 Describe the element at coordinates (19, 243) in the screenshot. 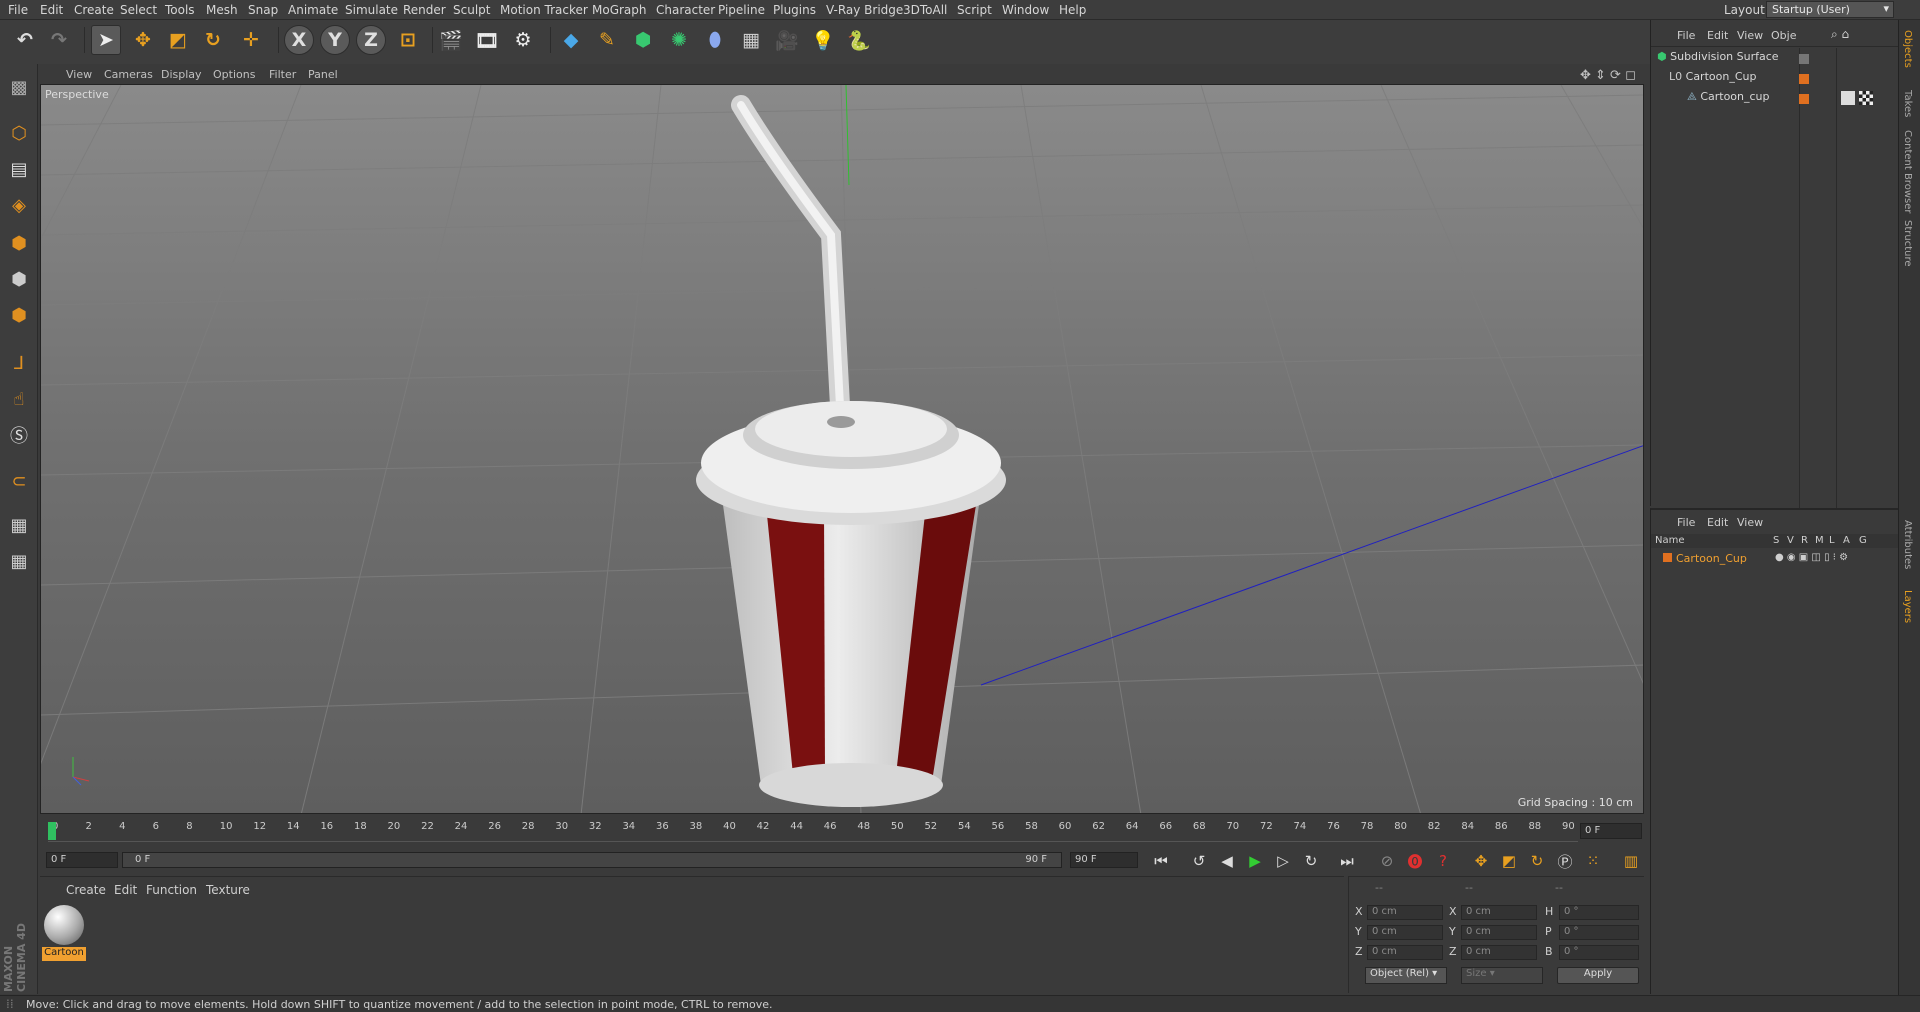

I see `points-mode-icon: ⬢` at that location.